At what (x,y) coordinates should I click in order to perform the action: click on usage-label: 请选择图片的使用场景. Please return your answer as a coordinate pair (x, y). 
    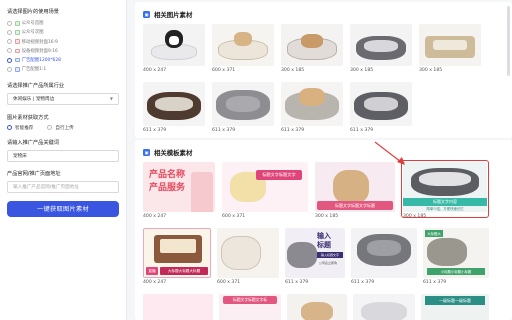
    Looking at the image, I should click on (33, 12).